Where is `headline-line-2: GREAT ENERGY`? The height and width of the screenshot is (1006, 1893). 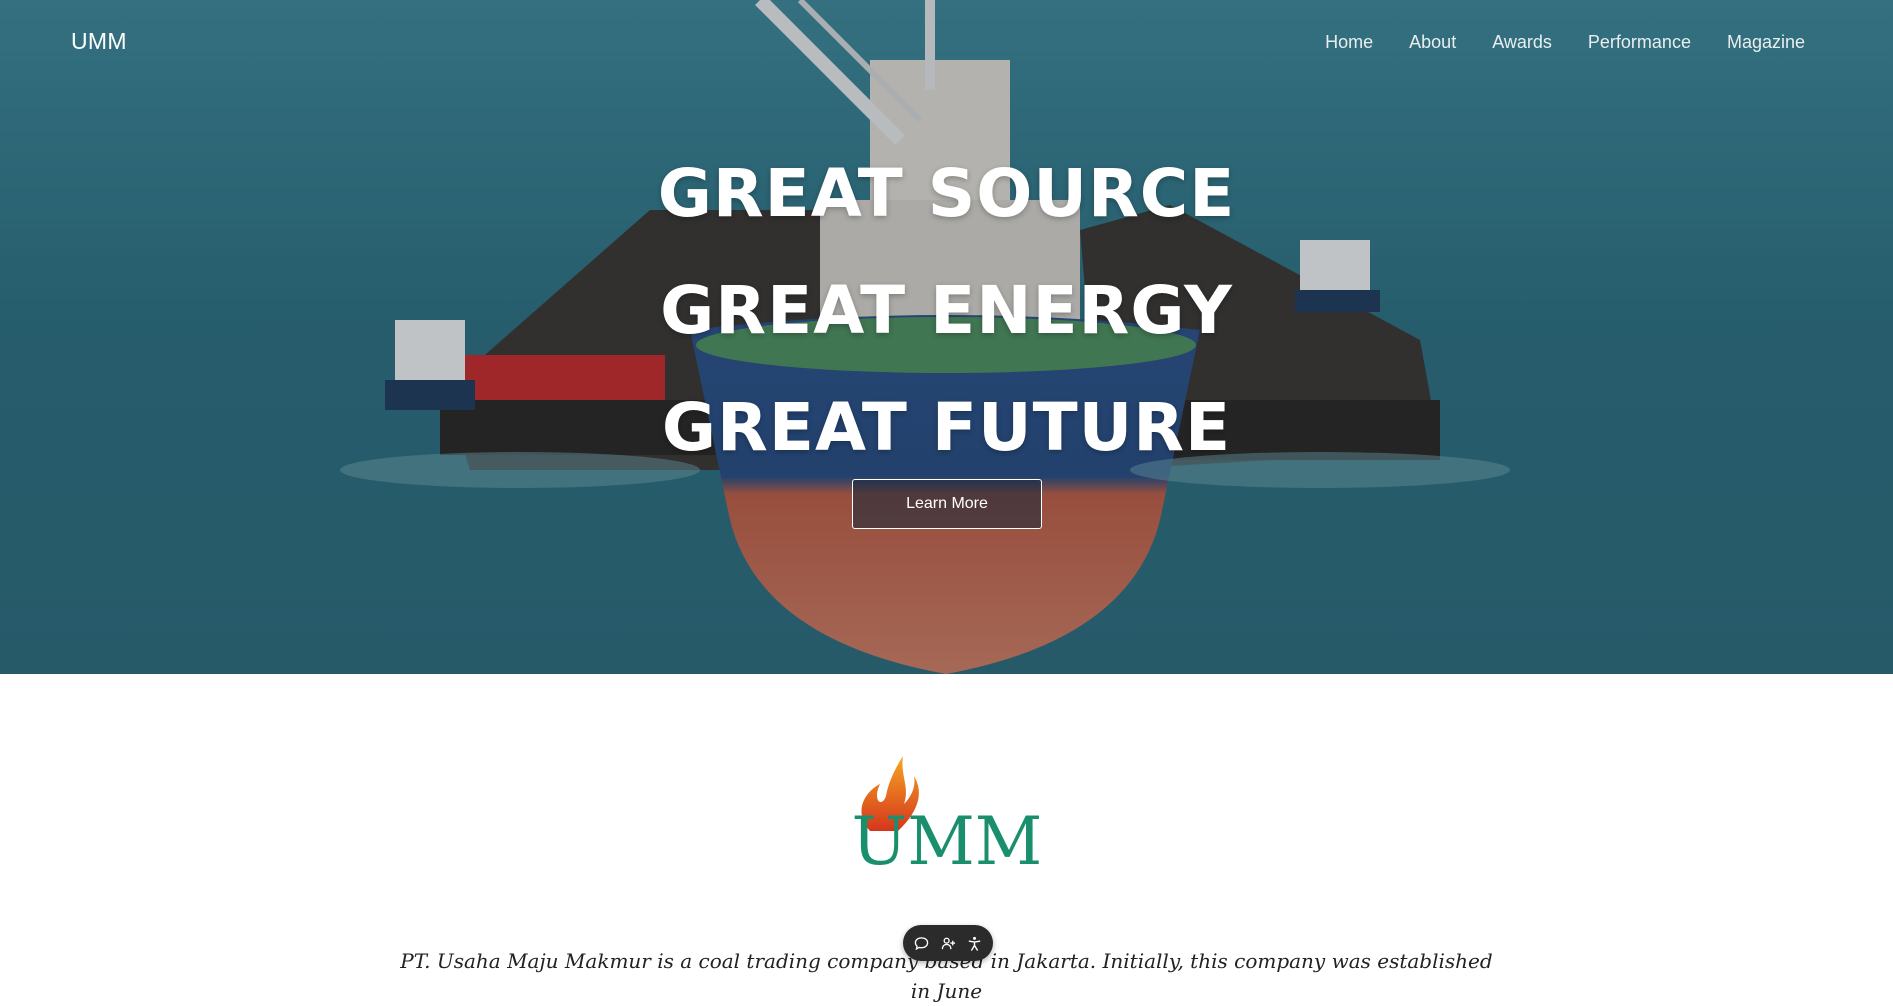
headline-line-2: GREAT ENERGY is located at coordinates (946, 310).